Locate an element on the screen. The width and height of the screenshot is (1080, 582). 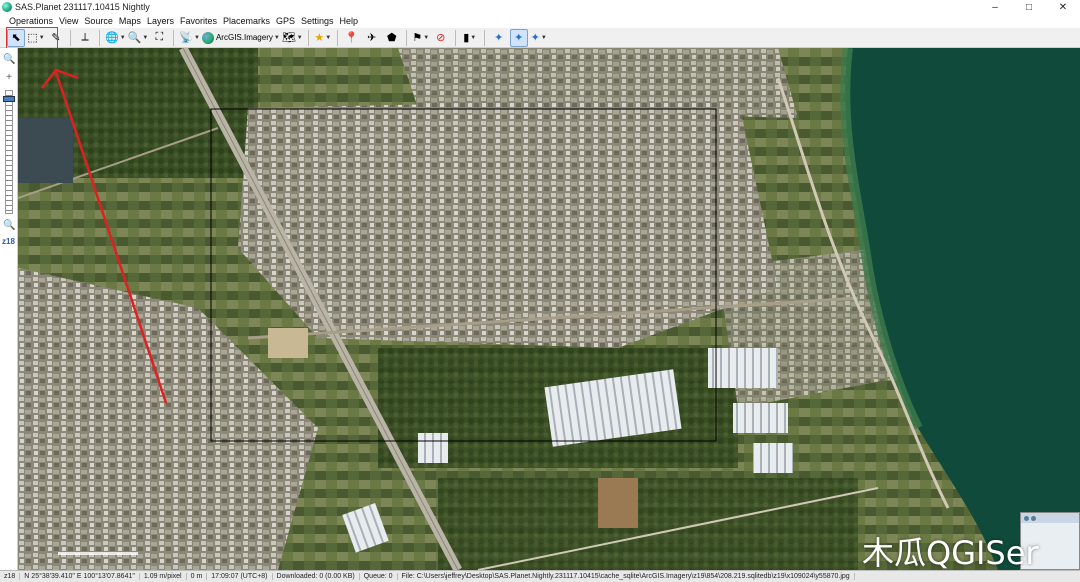
status-zoom: z18 is located at coordinates (10, 576).